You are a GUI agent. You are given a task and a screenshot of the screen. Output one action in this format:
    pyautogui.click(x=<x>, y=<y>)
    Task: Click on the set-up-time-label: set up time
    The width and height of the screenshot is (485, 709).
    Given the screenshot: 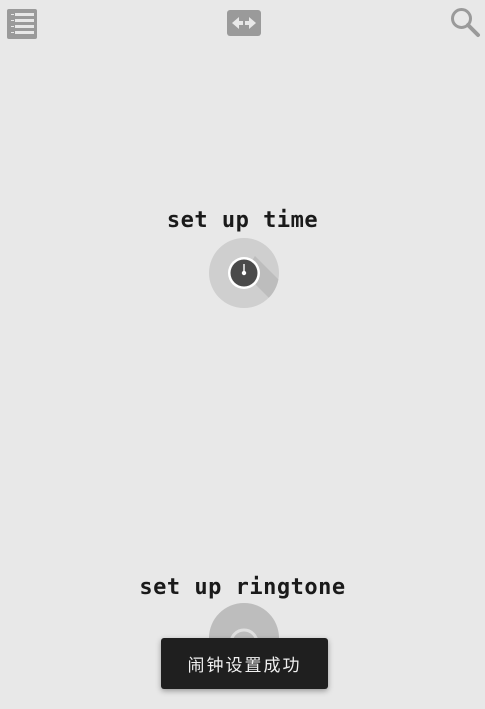 What is the action you would take?
    pyautogui.click(x=242, y=220)
    